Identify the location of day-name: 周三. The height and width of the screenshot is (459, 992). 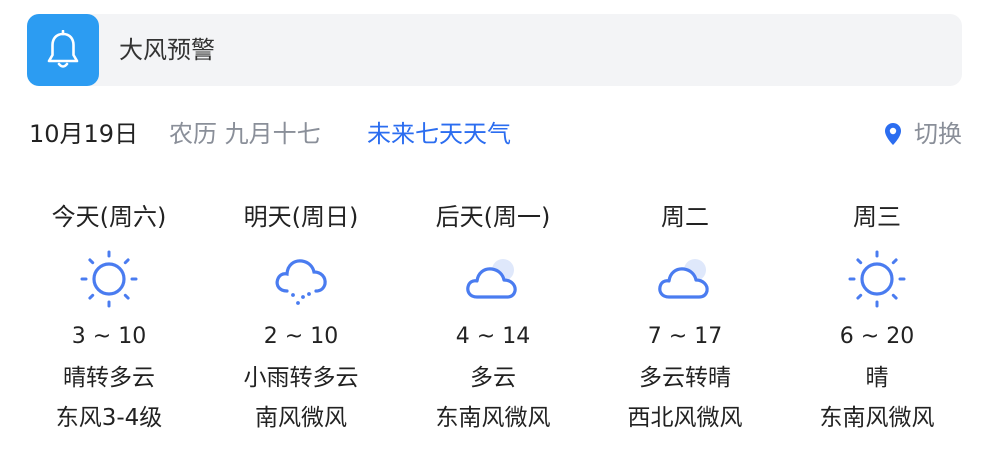
(877, 217).